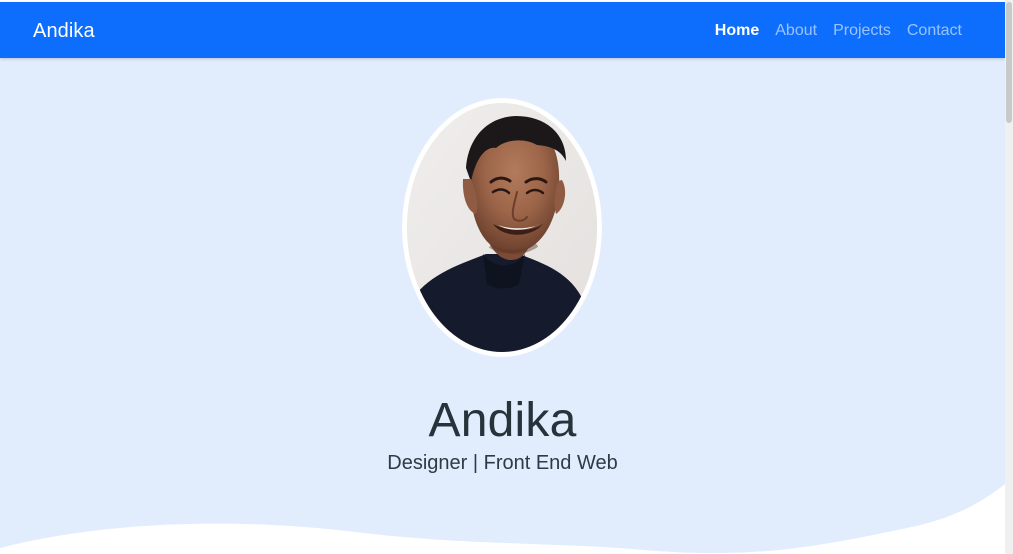 This screenshot has width=1013, height=554. What do you see at coordinates (934, 31) in the screenshot?
I see `nav-contact-link: Contact` at bounding box center [934, 31].